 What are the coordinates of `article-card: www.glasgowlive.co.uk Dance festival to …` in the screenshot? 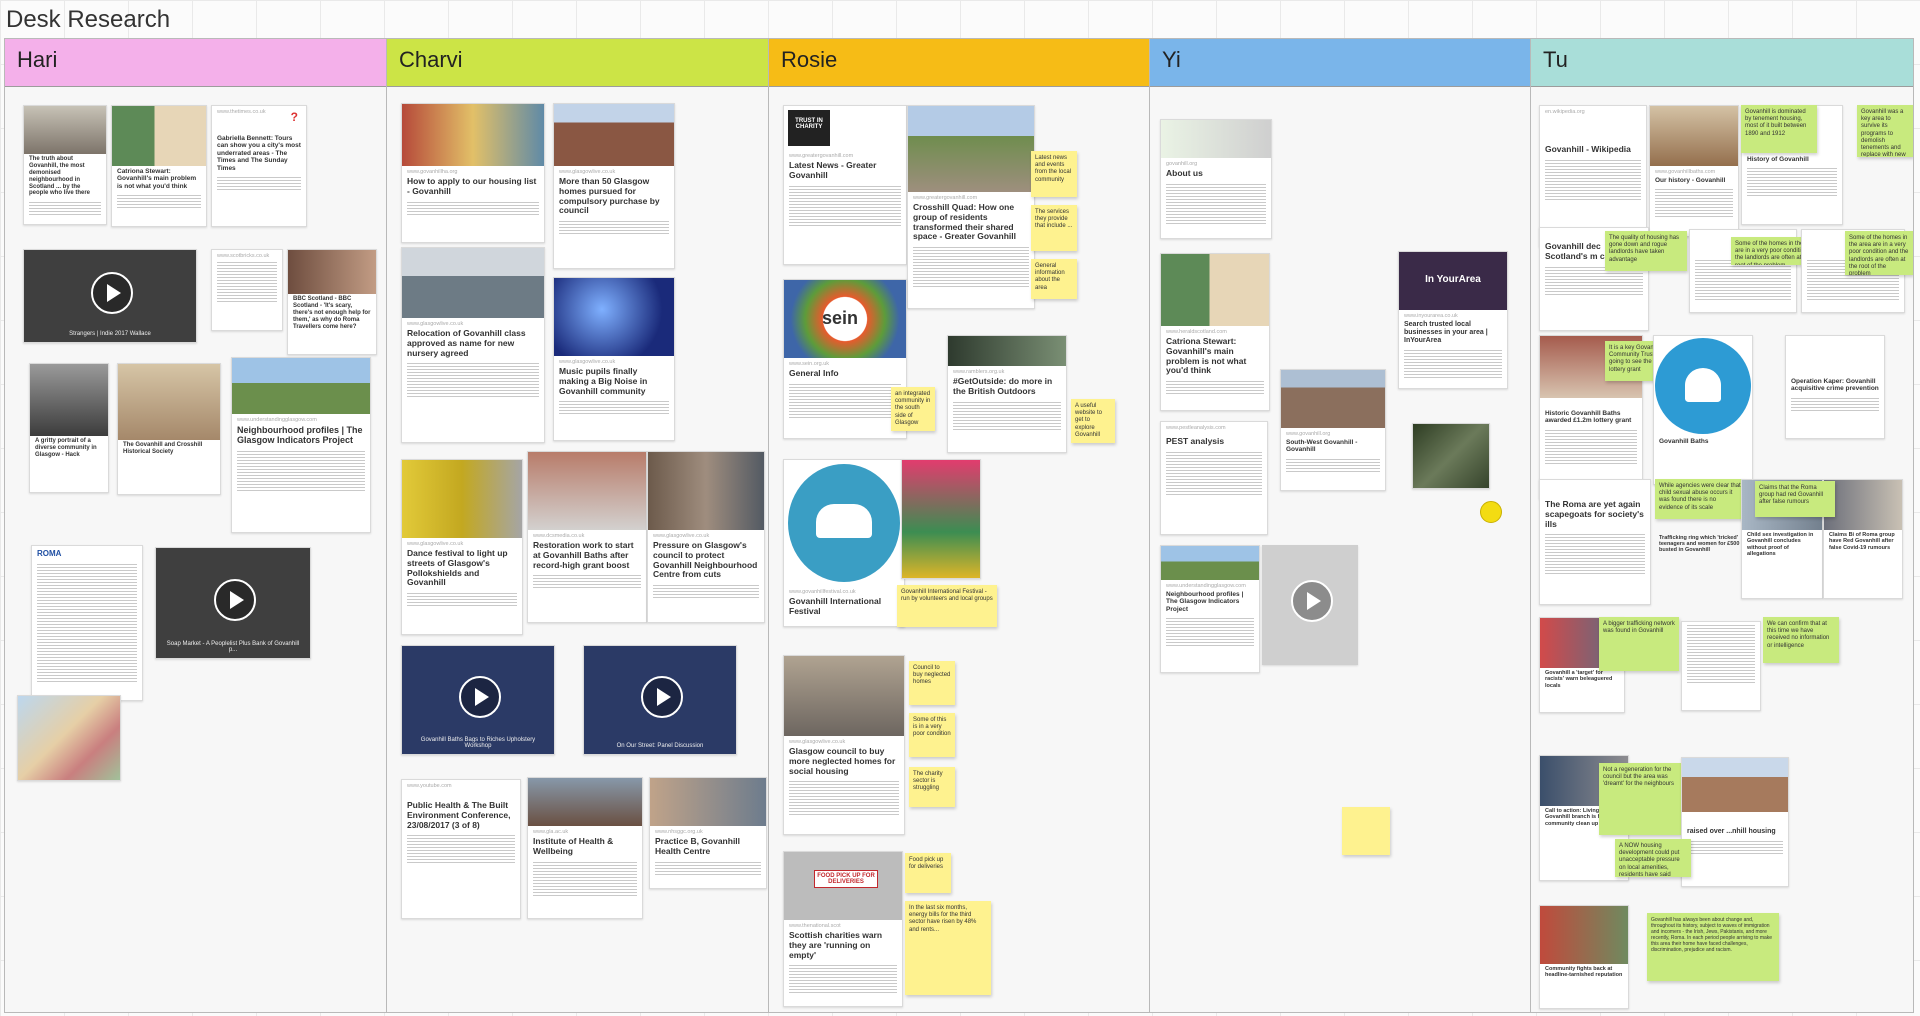 It's located at (462, 547).